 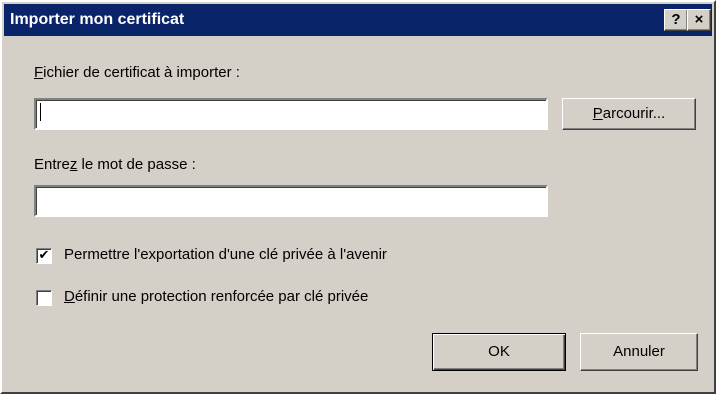 I want to click on help-button: ?, so click(x=676, y=20).